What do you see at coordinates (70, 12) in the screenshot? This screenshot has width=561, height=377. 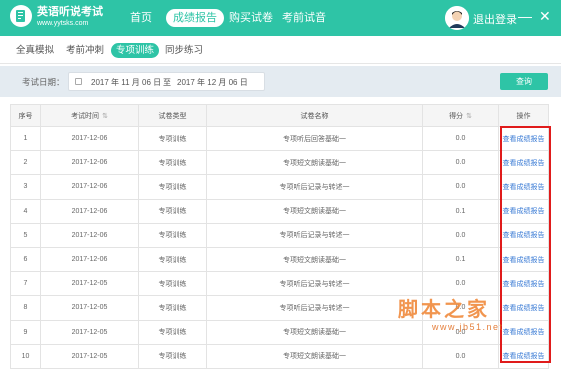 I see `brand-name: 英语听说考试` at bounding box center [70, 12].